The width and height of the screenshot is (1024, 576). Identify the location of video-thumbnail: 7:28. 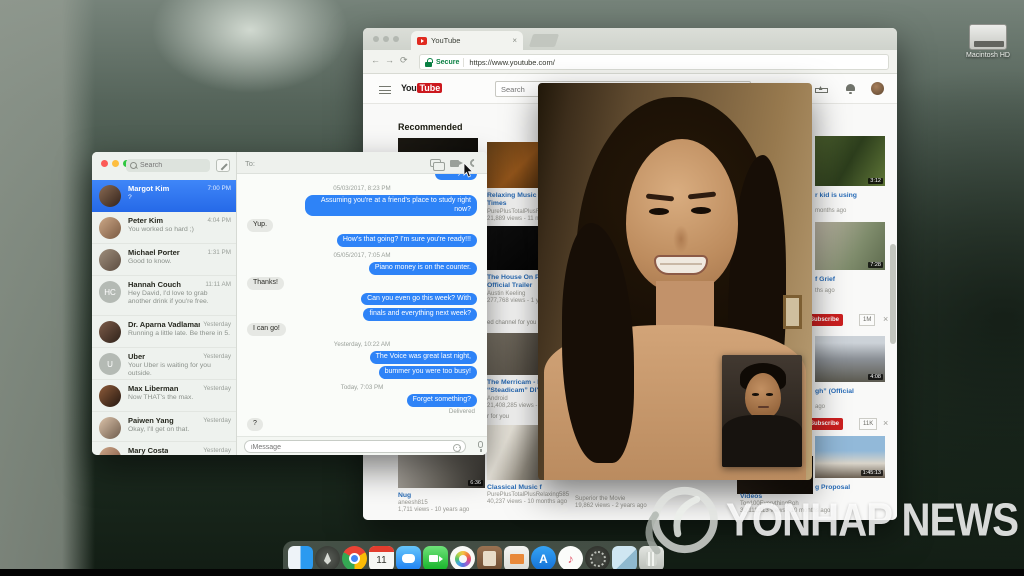
(850, 246).